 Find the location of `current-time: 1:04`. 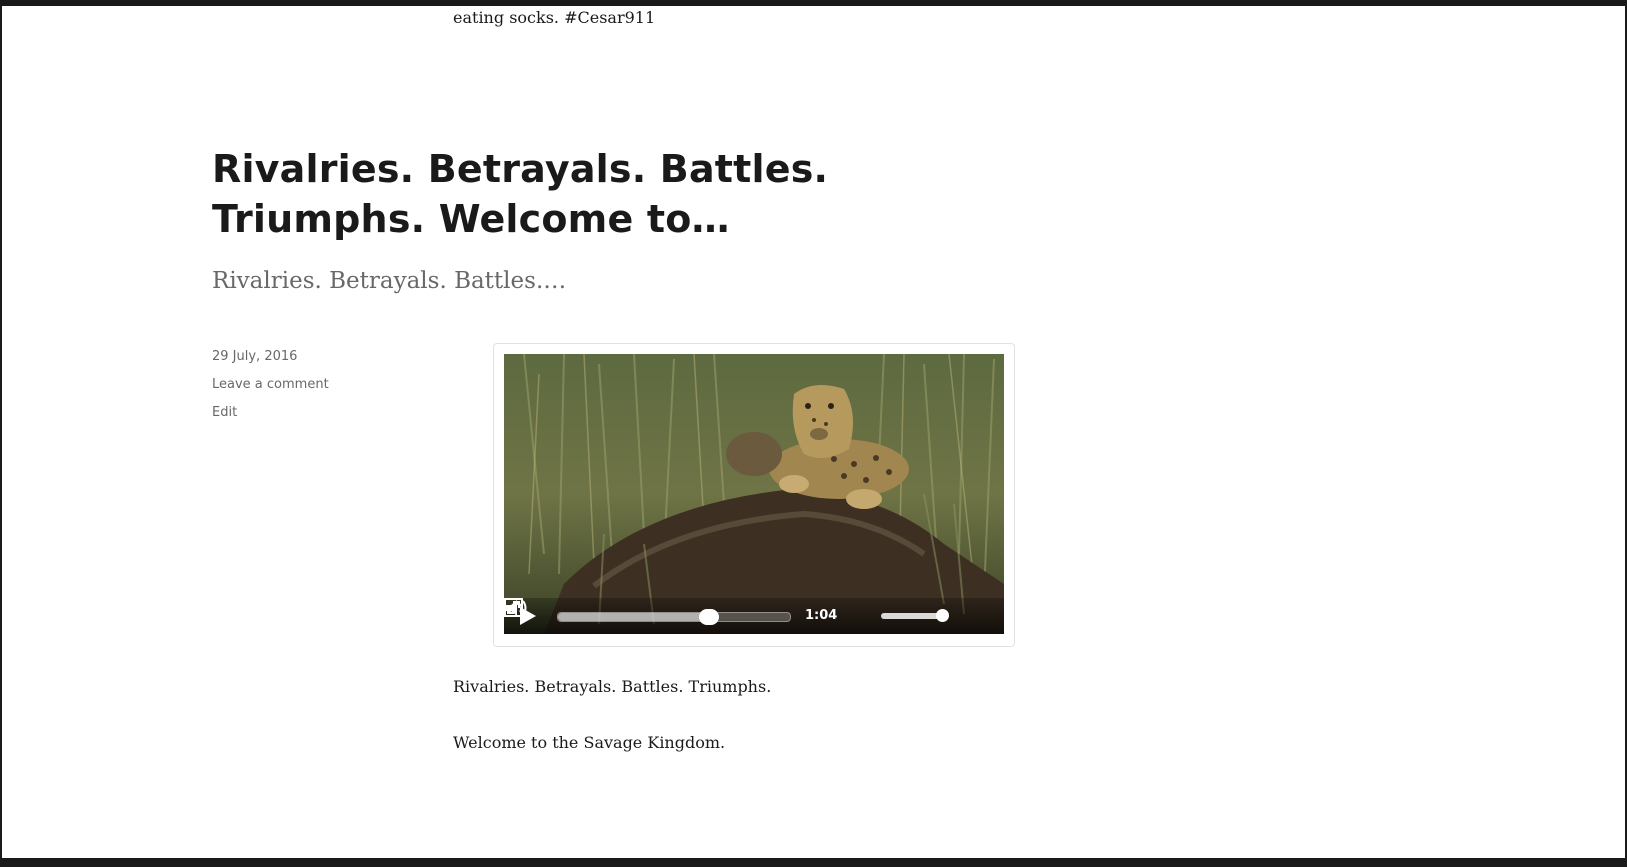

current-time: 1:04 is located at coordinates (821, 615).